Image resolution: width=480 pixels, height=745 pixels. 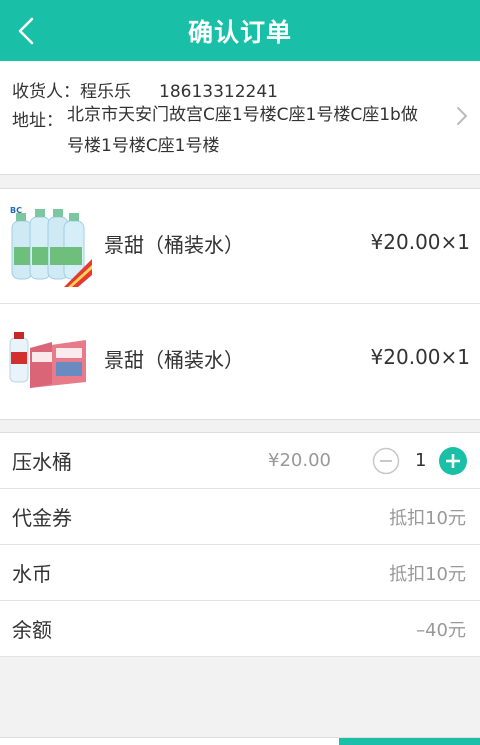 What do you see at coordinates (240, 517) in the screenshot?
I see `voucher-row: 代金券 抵扣10元` at bounding box center [240, 517].